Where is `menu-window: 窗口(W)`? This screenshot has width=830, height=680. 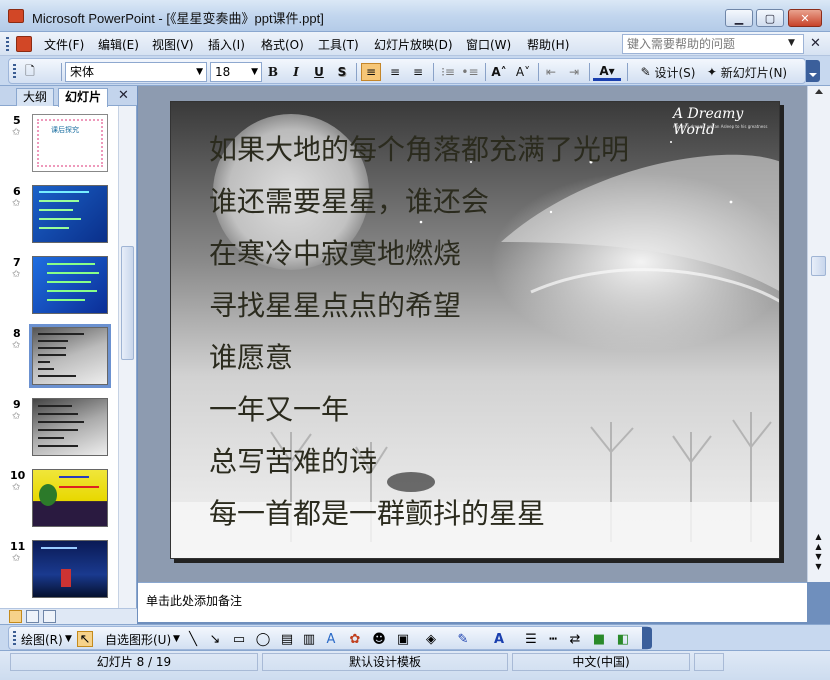
menu-window: 窗口(W) is located at coordinates (488, 44).